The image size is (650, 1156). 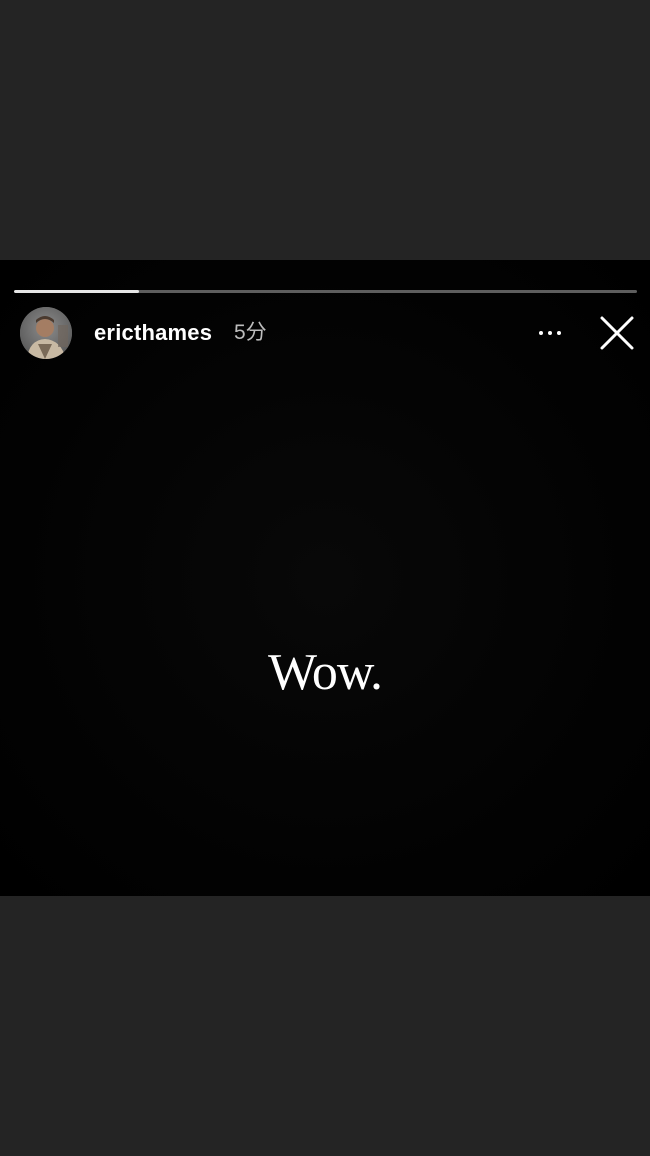 What do you see at coordinates (325, 291) in the screenshot?
I see `story-progress-bar` at bounding box center [325, 291].